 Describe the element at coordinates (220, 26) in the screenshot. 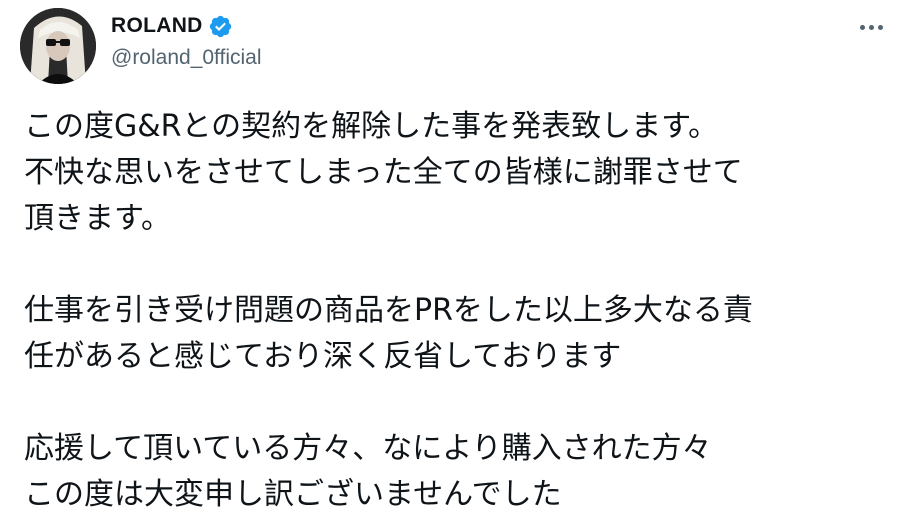

I see `verified-badge-icon` at that location.